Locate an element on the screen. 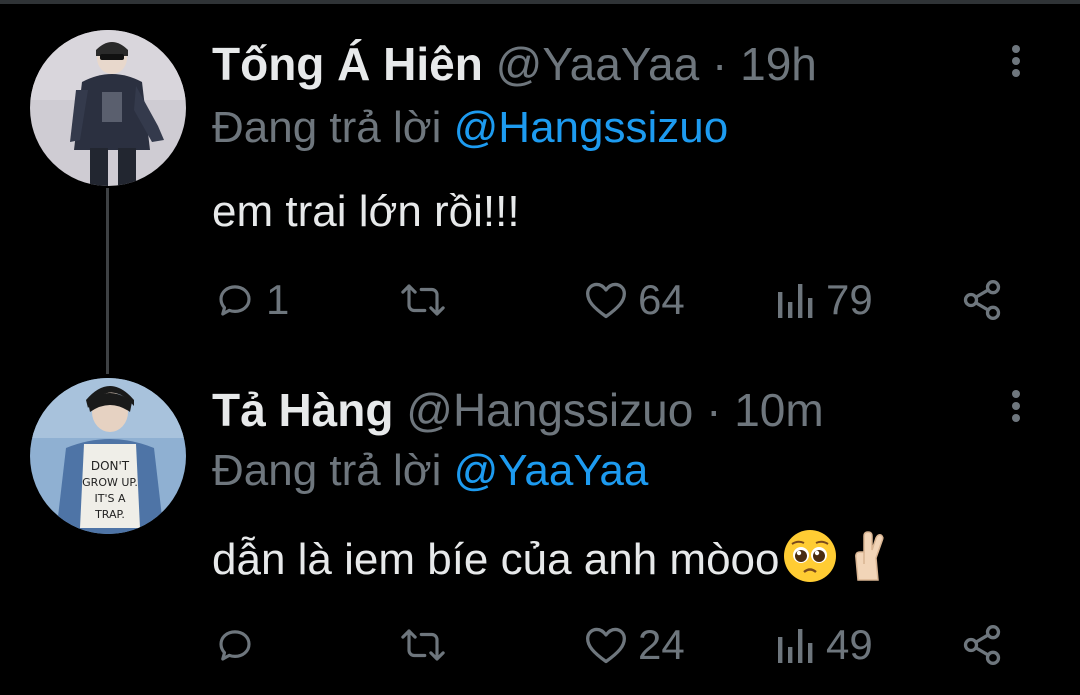 The width and height of the screenshot is (1080, 695). display-name: Tống Á Hiên is located at coordinates (347, 64).